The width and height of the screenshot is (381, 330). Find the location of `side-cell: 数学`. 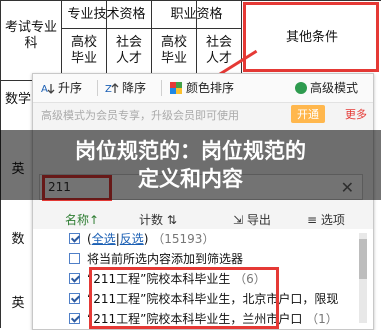

side-cell: 数学 is located at coordinates (17, 99).